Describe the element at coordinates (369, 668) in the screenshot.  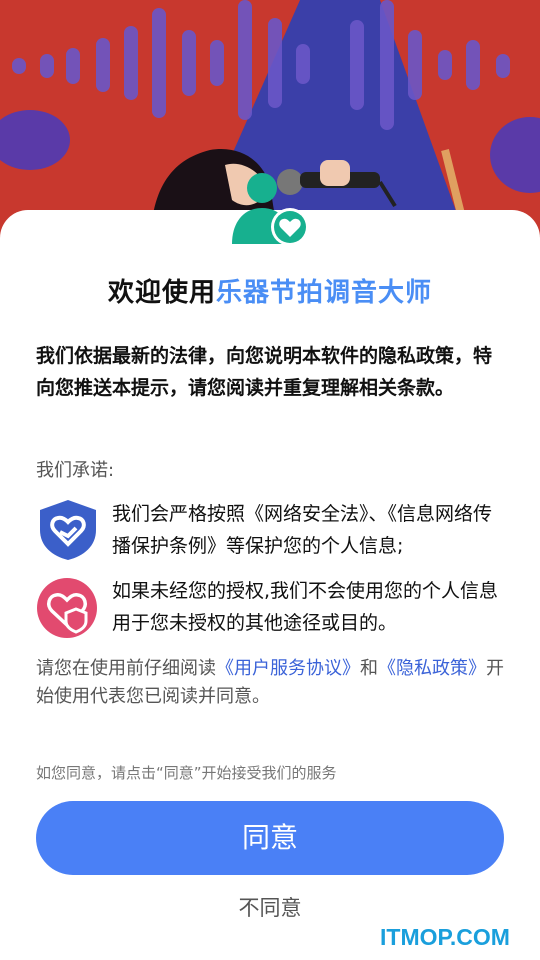
I see `notice-text: 和` at that location.